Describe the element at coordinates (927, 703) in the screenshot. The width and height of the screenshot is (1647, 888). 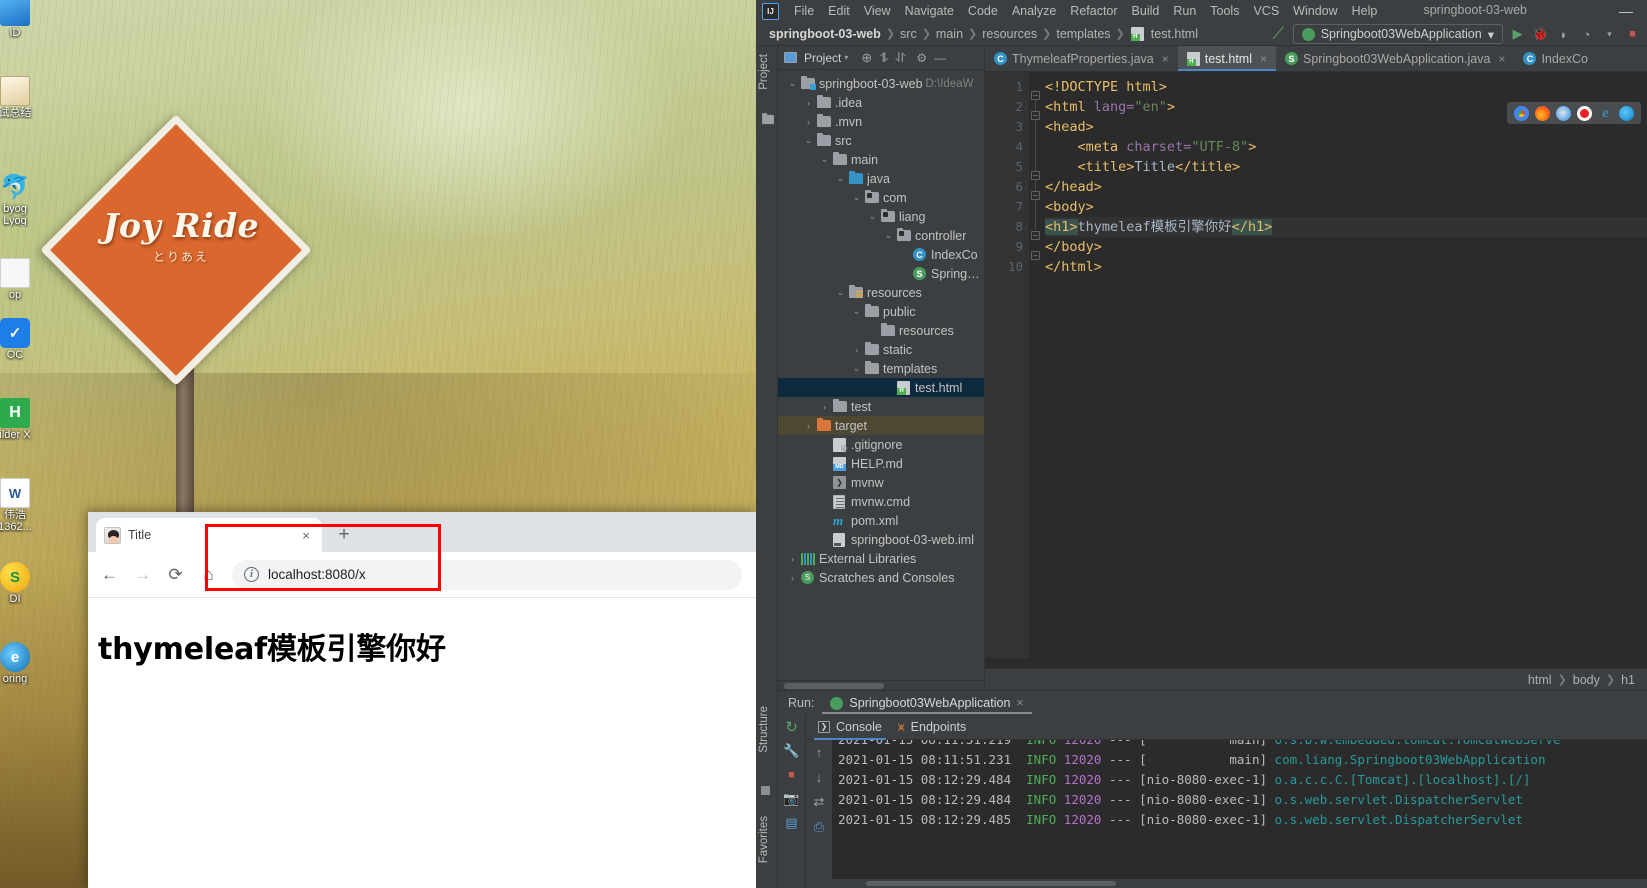
I see `run-tab: Springboot03WebApplication ×` at that location.